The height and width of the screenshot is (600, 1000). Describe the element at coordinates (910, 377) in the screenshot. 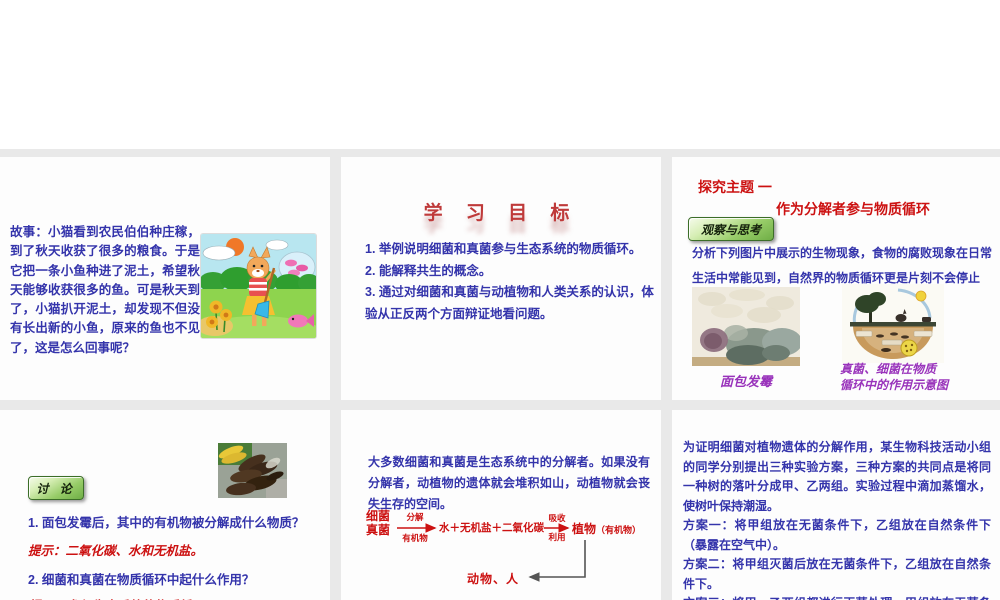

I see `cycle-caption: 真菌、细菌在物质 循环中的作用示意图` at that location.